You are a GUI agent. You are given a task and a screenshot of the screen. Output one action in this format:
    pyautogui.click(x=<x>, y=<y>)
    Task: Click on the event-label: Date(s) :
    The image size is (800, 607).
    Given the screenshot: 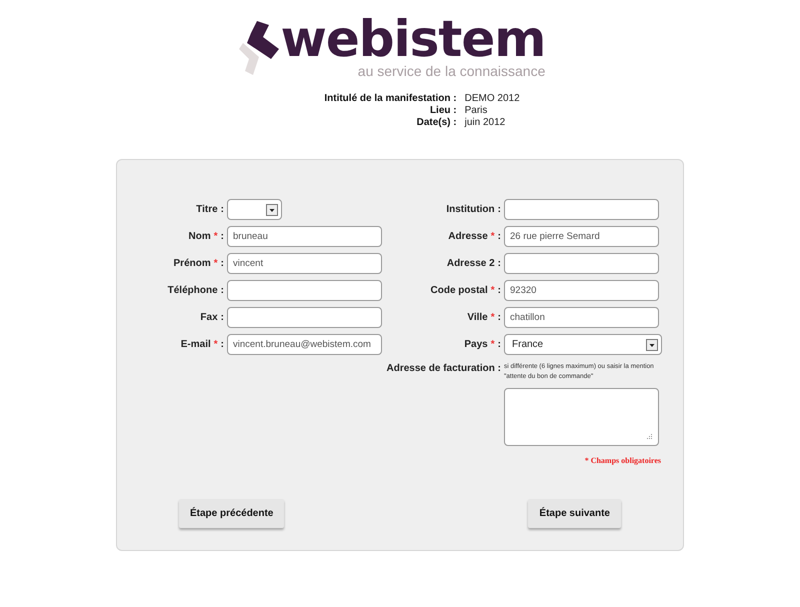 What is the action you would take?
    pyautogui.click(x=436, y=123)
    